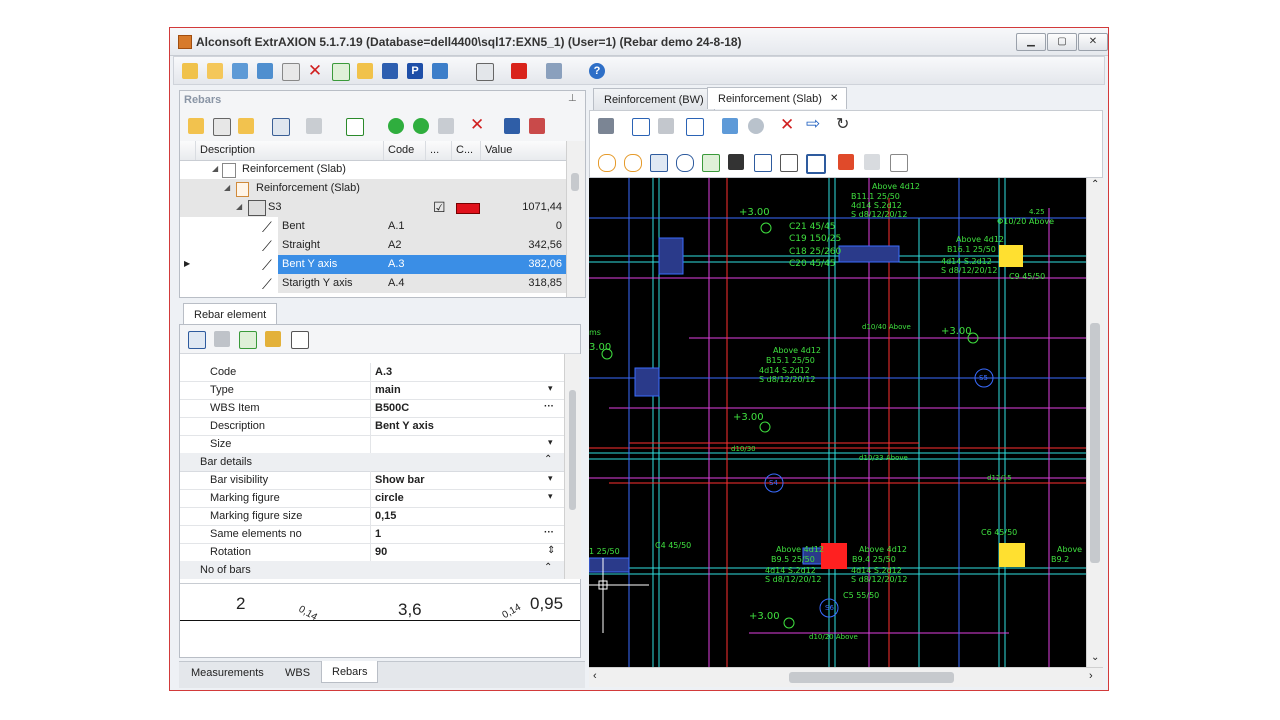  I want to click on open-icon, so click(196, 126).